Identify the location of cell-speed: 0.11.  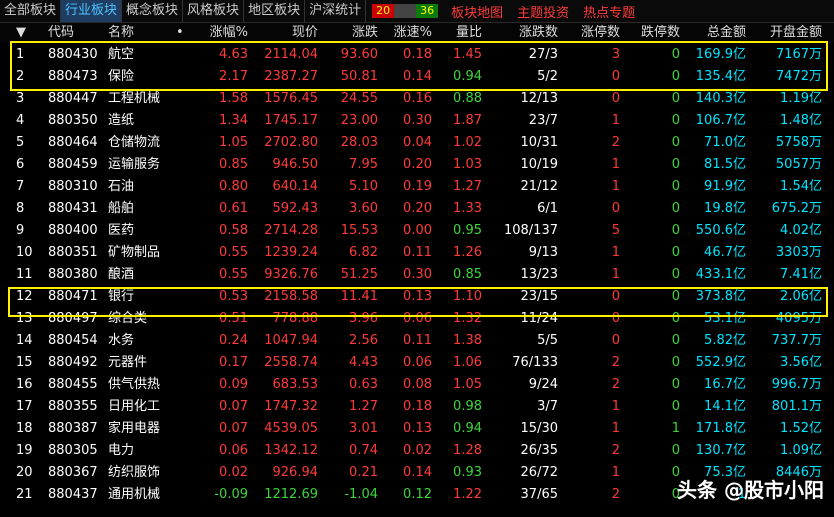
(417, 252).